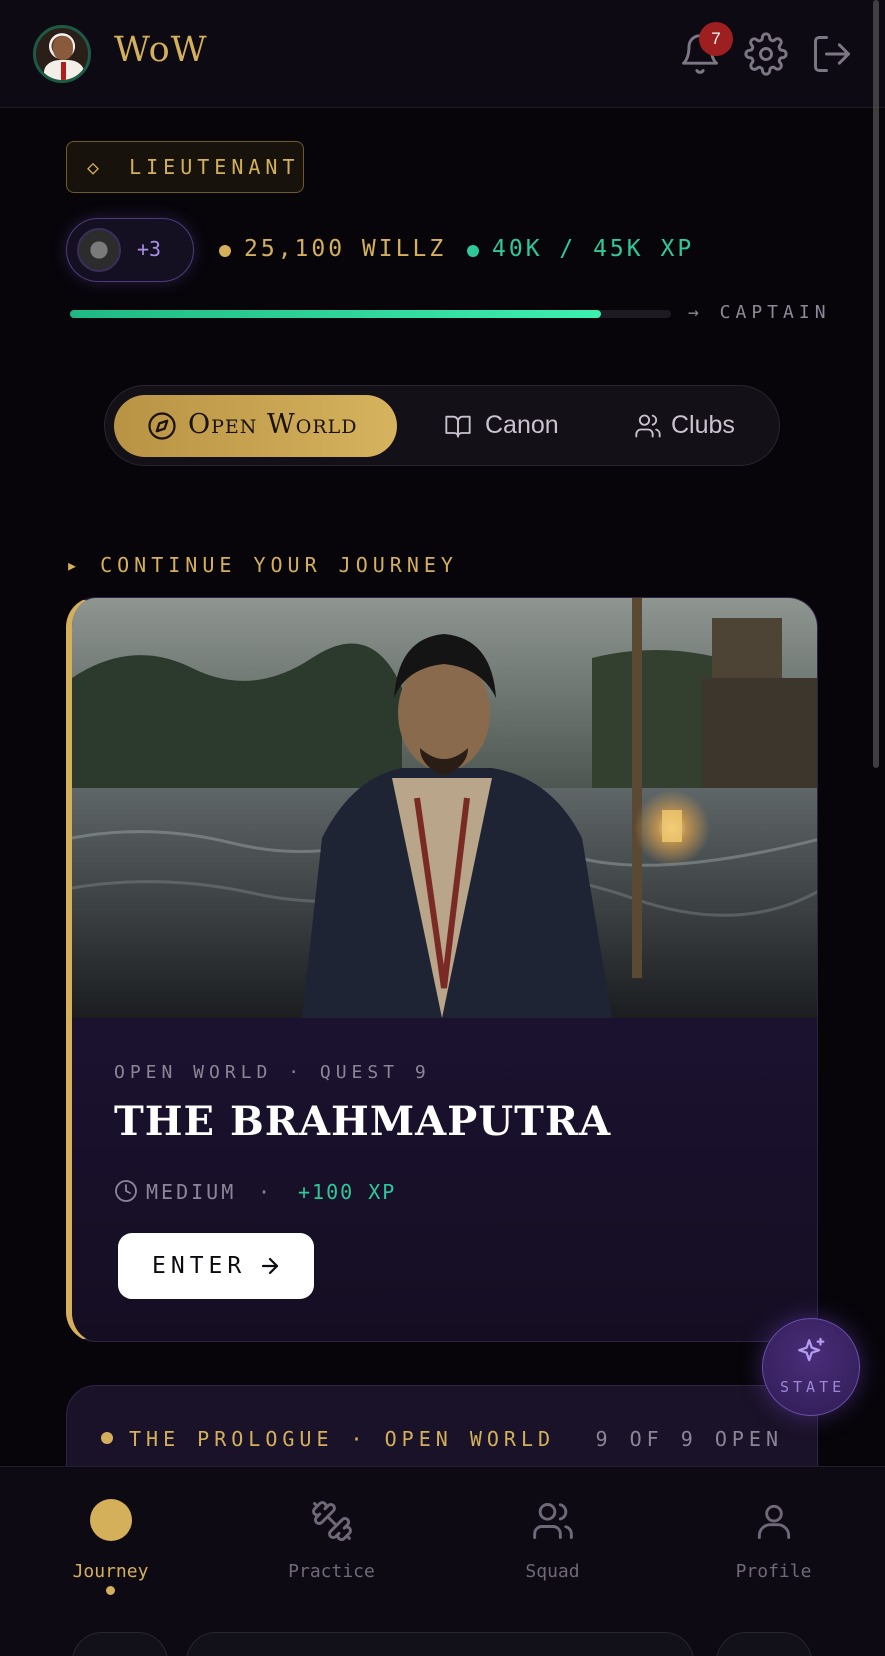 Image resolution: width=885 pixels, height=1656 pixels. Describe the element at coordinates (703, 425) in the screenshot. I see `tab-clubs-label: Clubs` at that location.